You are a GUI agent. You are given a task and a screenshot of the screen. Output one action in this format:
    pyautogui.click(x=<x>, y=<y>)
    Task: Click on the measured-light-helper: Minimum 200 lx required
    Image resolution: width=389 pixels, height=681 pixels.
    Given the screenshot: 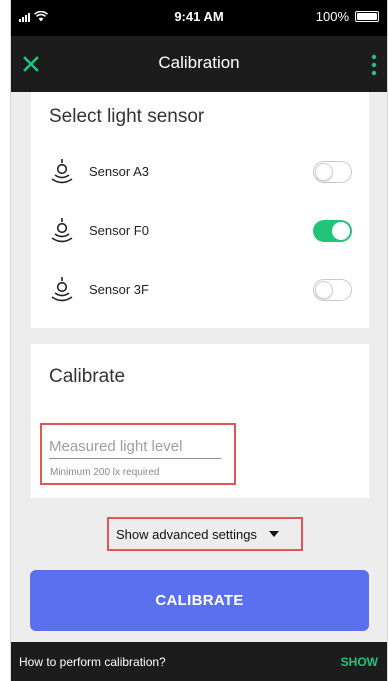 What is the action you would take?
    pyautogui.click(x=105, y=472)
    